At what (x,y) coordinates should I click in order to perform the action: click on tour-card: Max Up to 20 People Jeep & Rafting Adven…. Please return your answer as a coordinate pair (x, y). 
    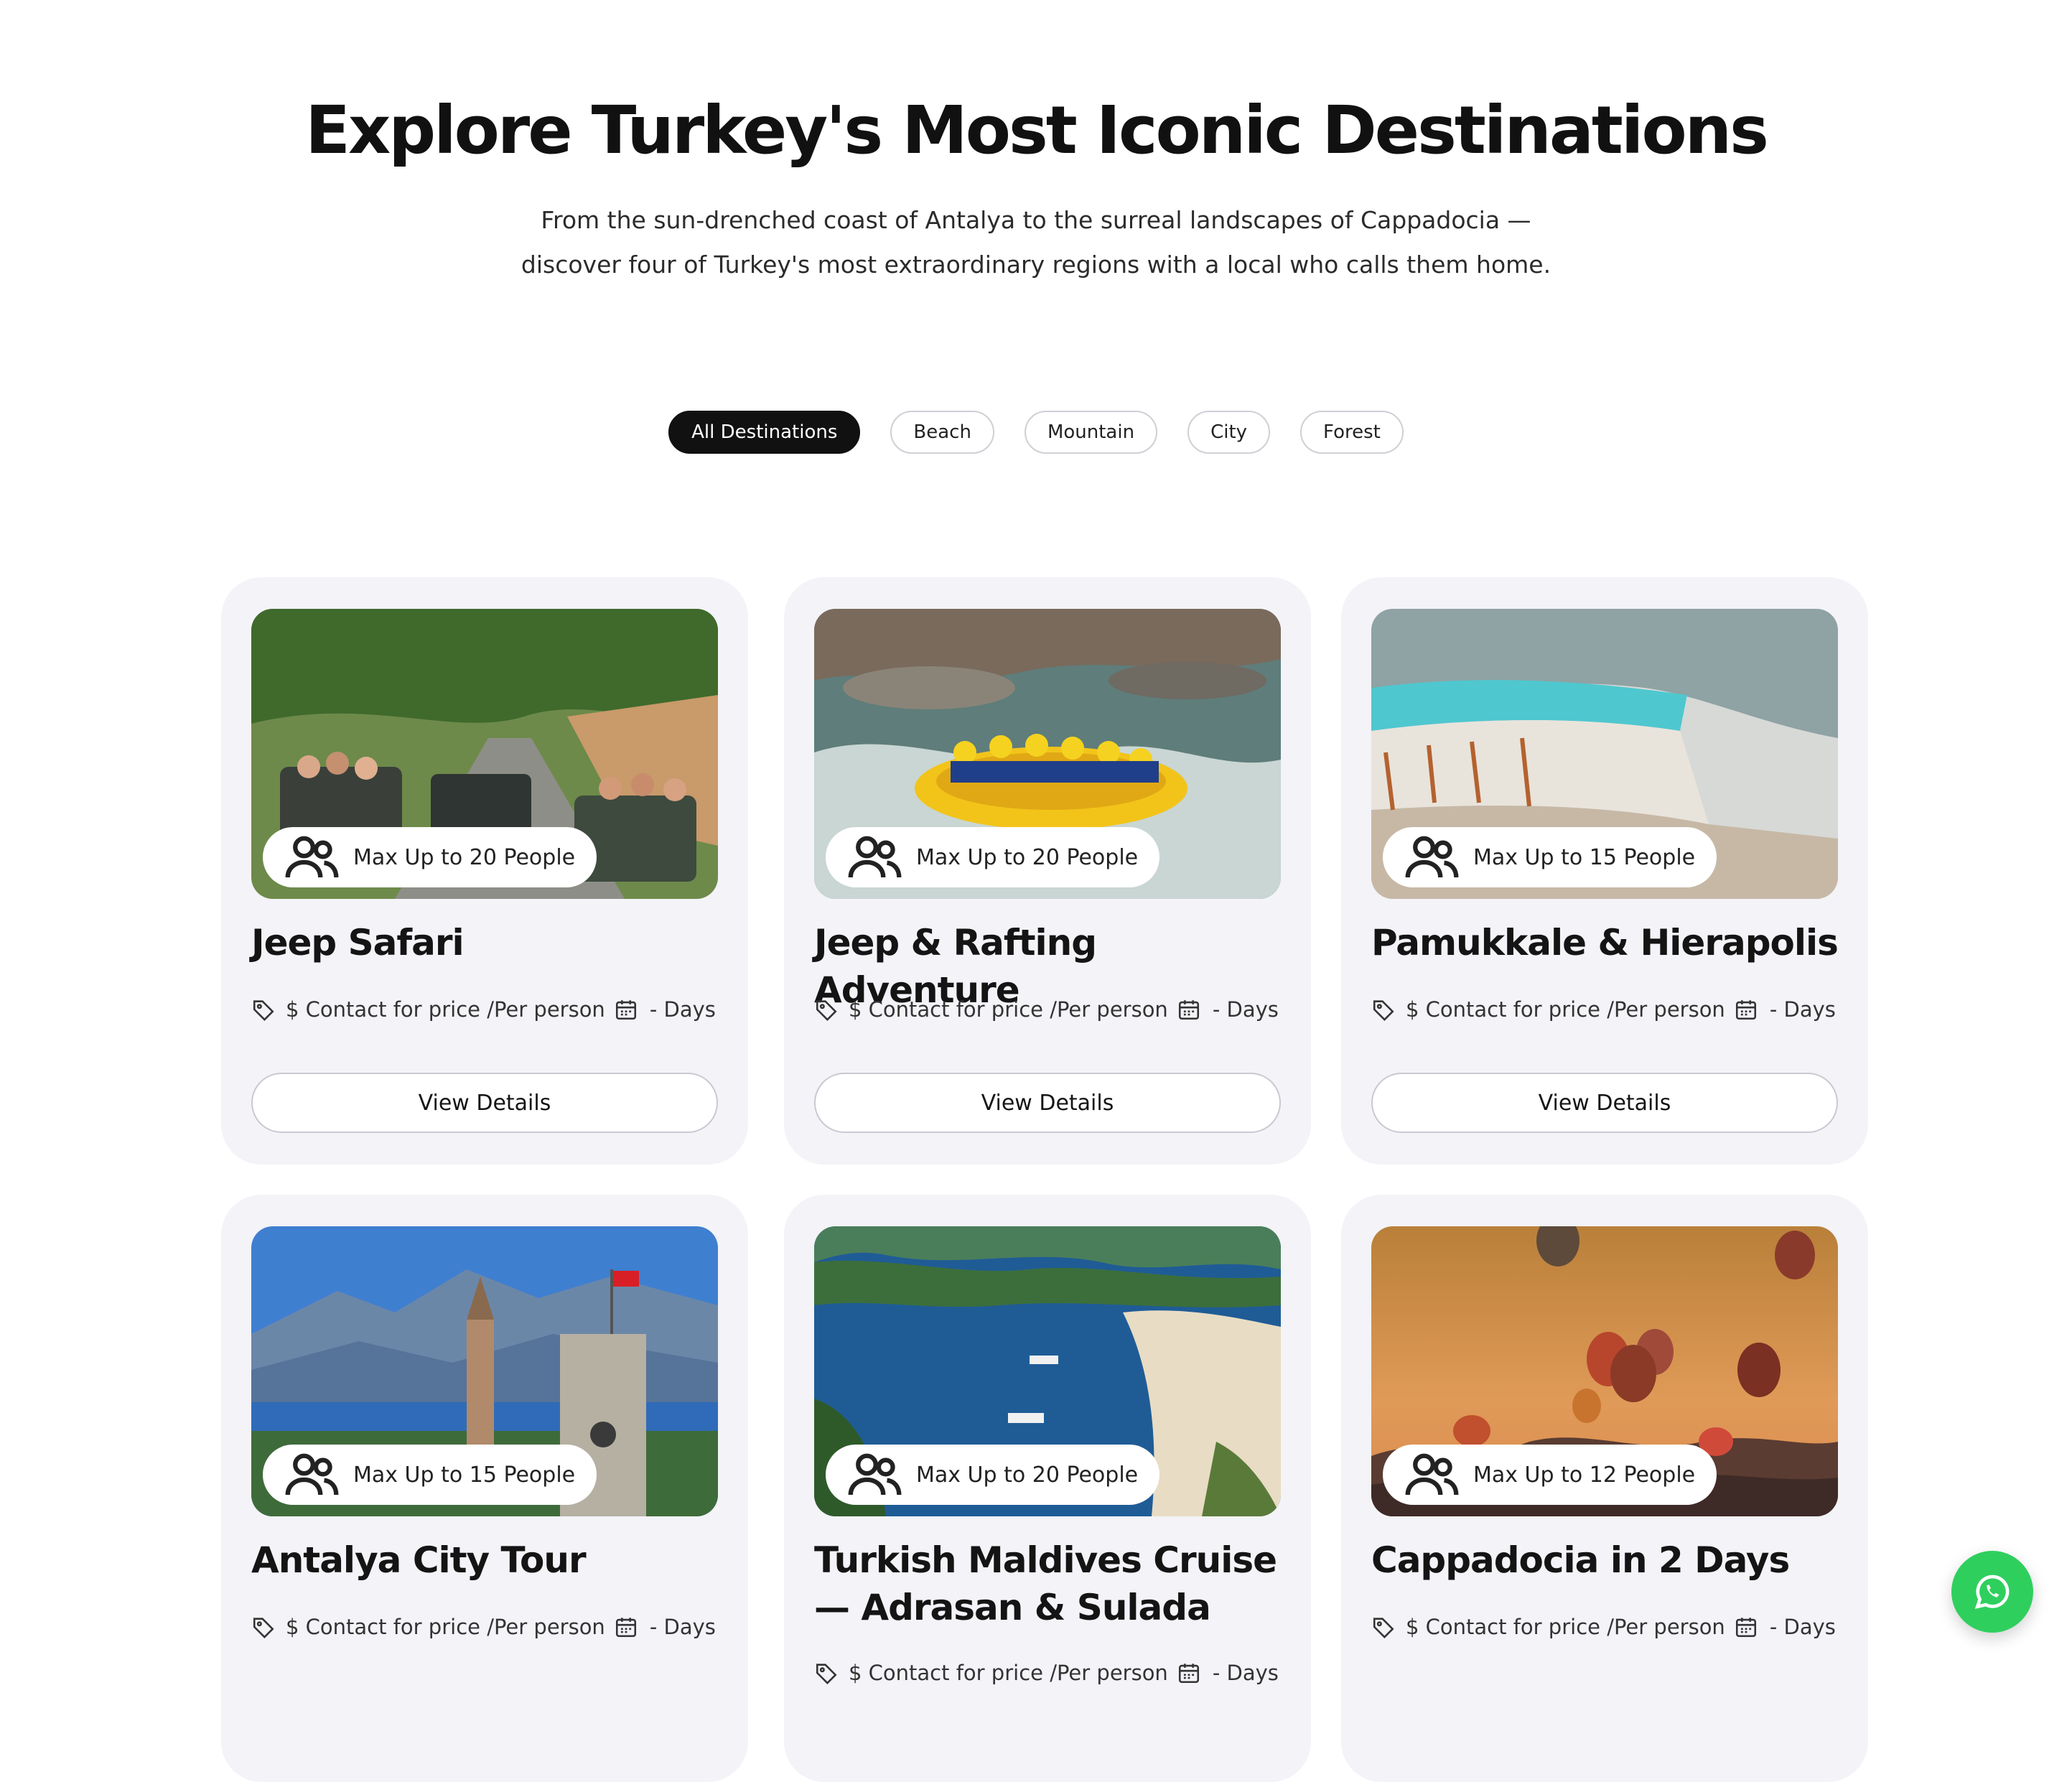
    Looking at the image, I should click on (1047, 871).